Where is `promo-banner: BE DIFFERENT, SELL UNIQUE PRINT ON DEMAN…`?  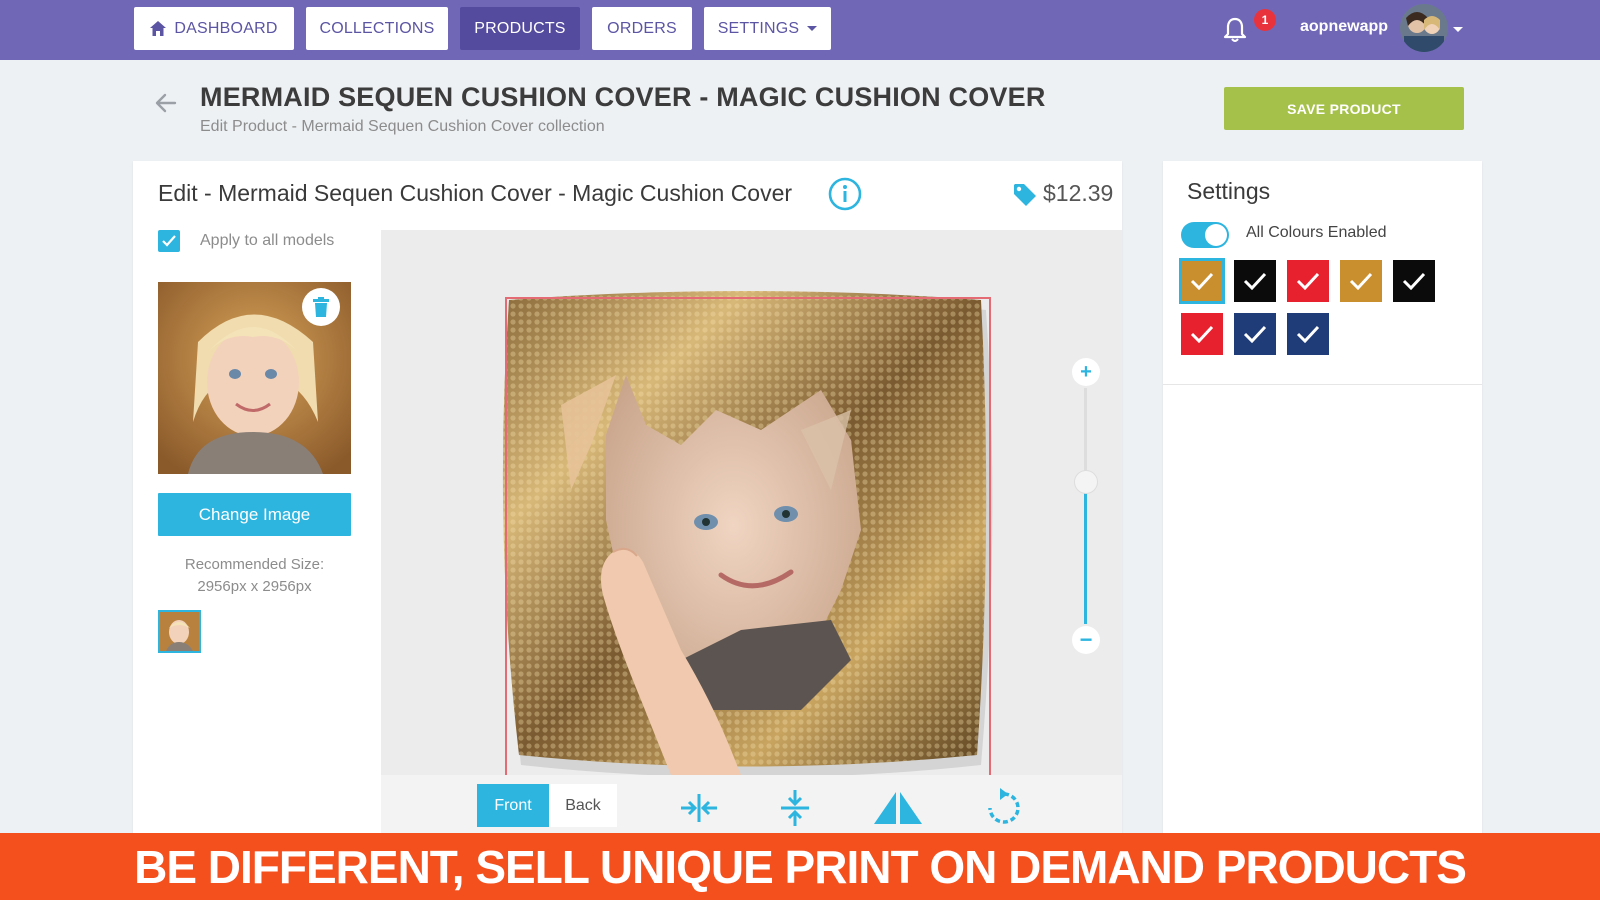
promo-banner: BE DIFFERENT, SELL UNIQUE PRINT ON DEMAN… is located at coordinates (800, 866).